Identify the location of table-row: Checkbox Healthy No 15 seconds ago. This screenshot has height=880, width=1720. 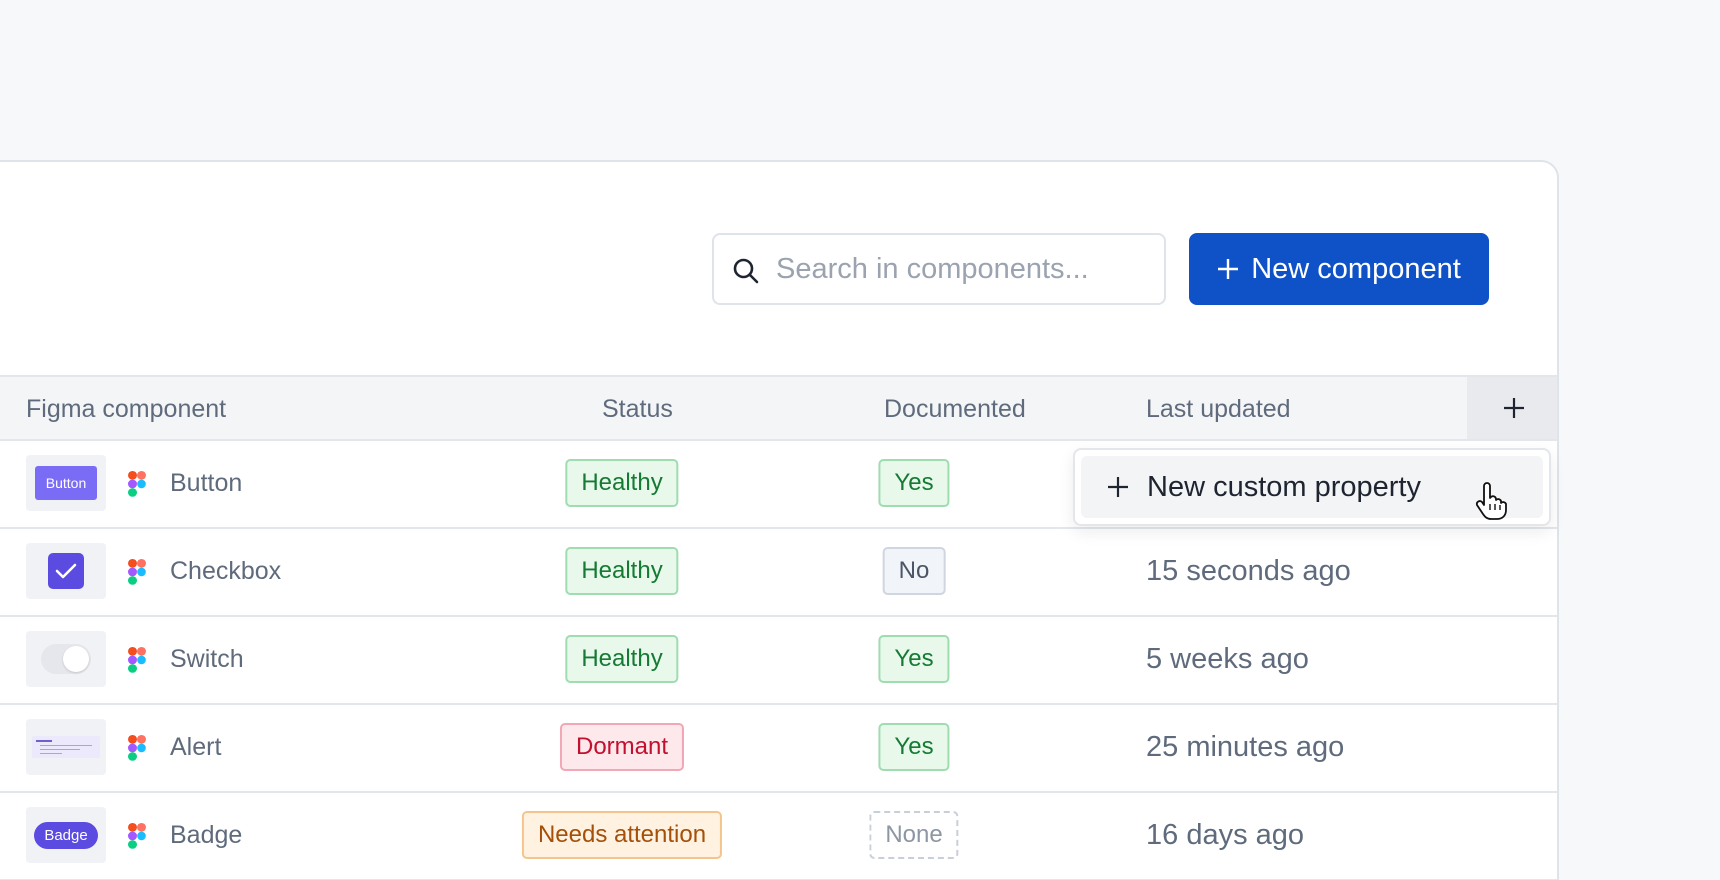
(778, 573).